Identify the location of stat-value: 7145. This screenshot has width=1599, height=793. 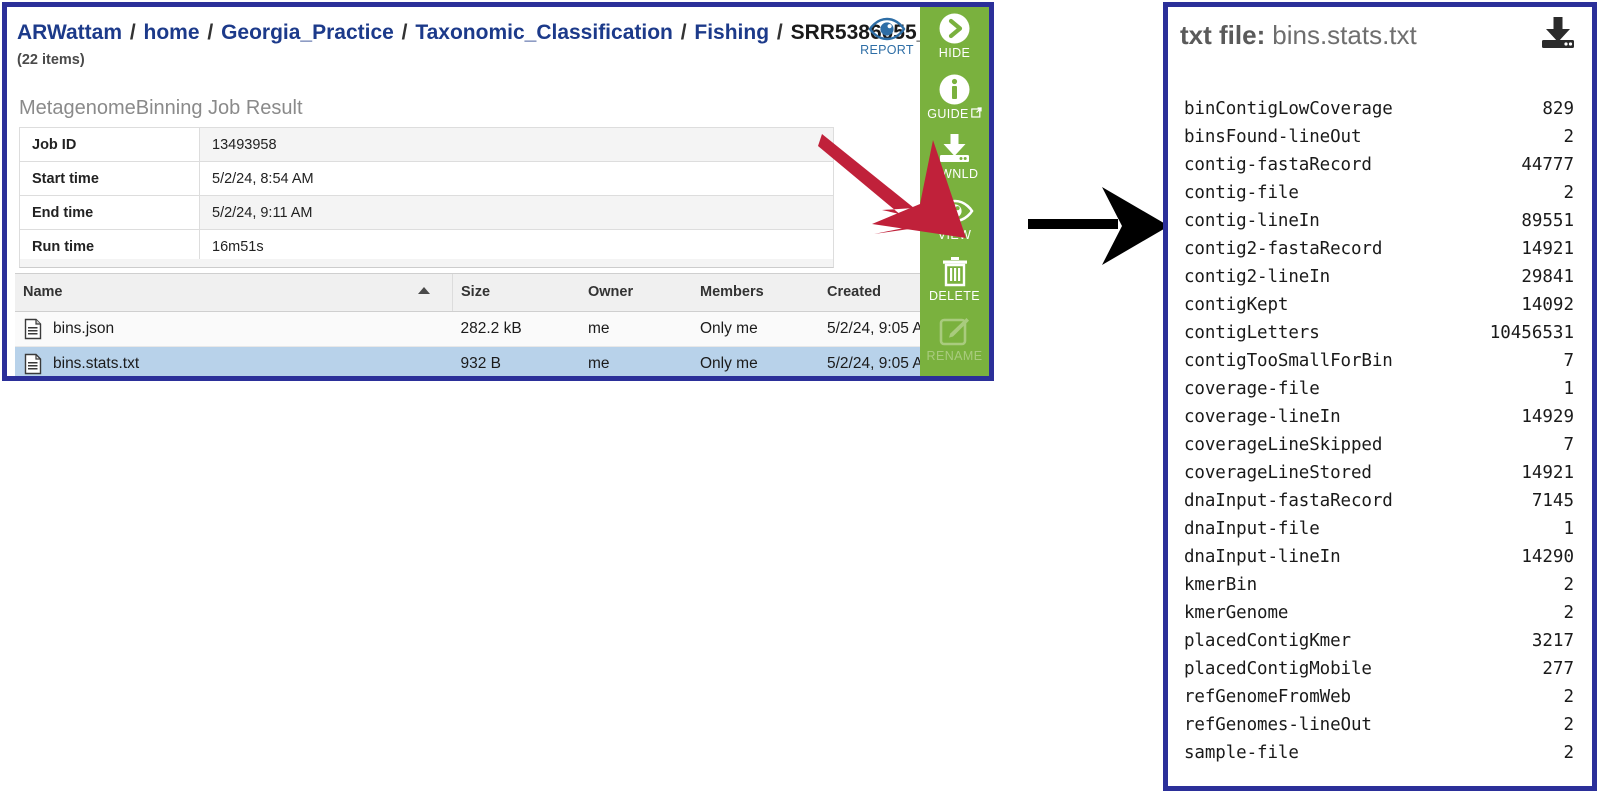
(1552, 501).